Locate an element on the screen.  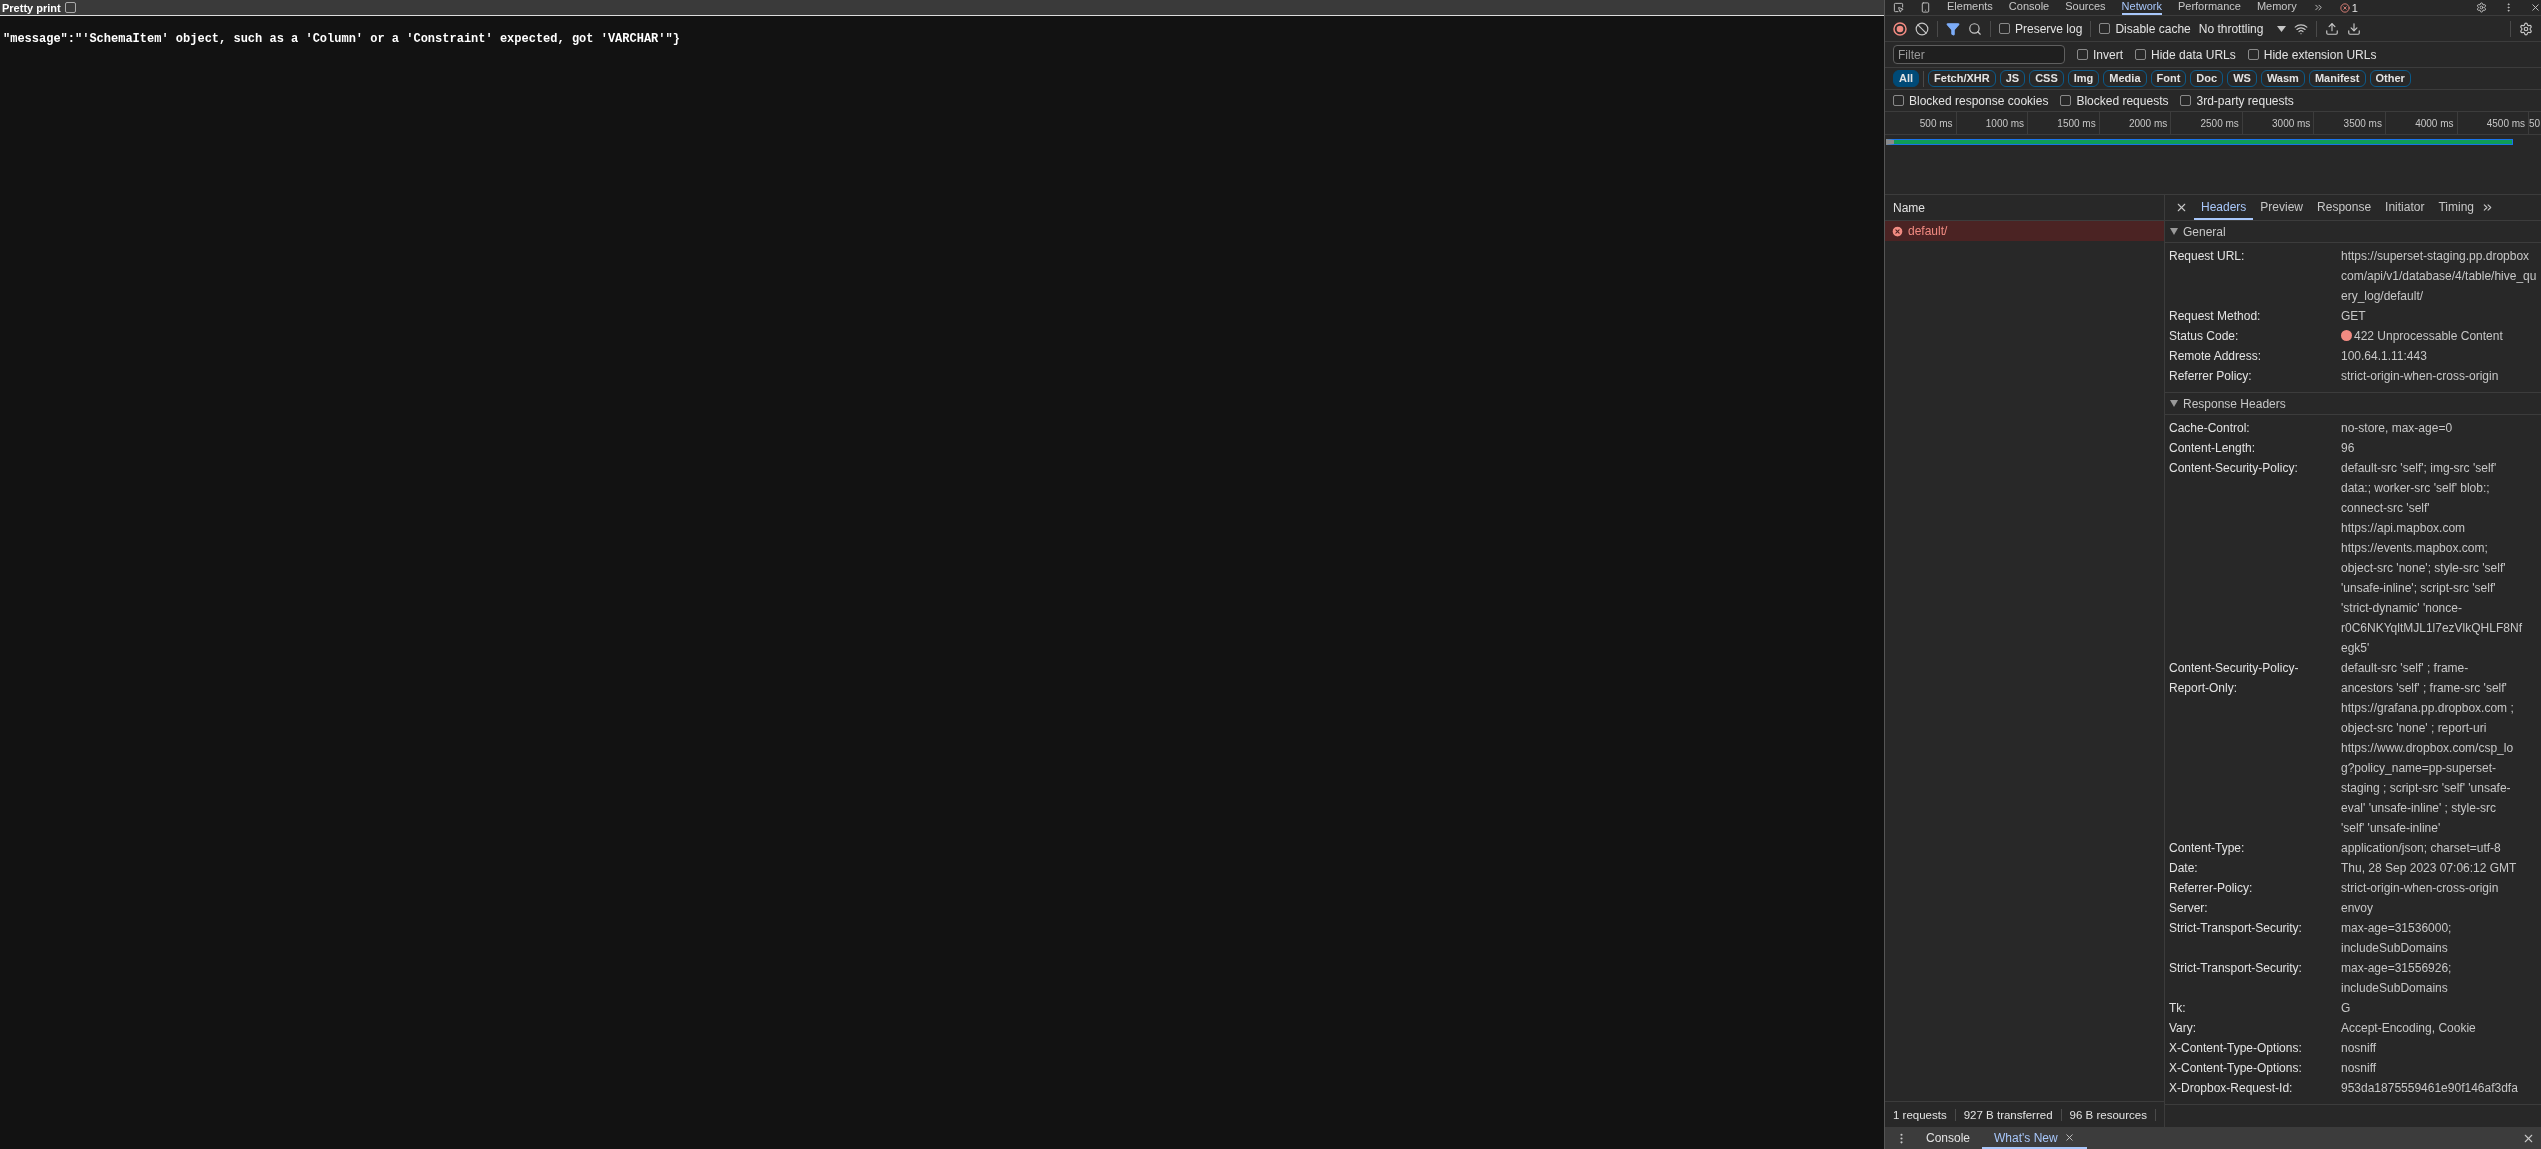
type-filter: Wasm is located at coordinates (2282, 78).